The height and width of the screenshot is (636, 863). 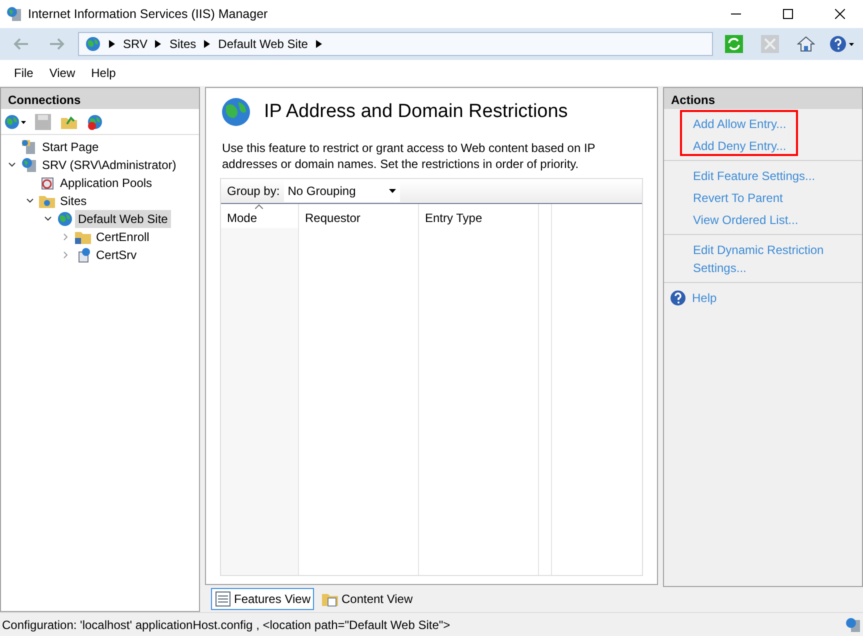 What do you see at coordinates (806, 44) in the screenshot?
I see `home-icon` at bounding box center [806, 44].